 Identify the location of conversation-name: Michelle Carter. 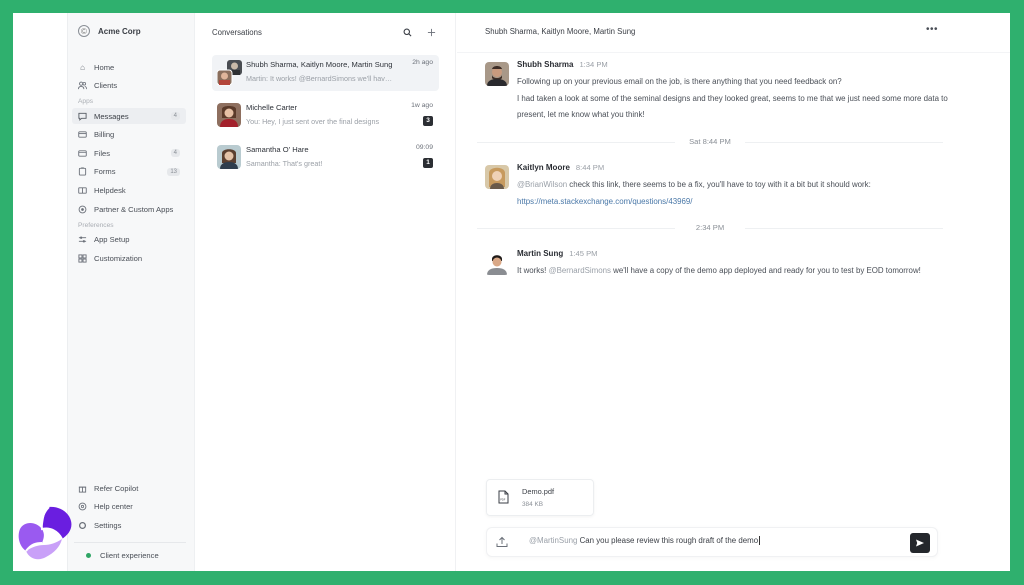
(272, 107).